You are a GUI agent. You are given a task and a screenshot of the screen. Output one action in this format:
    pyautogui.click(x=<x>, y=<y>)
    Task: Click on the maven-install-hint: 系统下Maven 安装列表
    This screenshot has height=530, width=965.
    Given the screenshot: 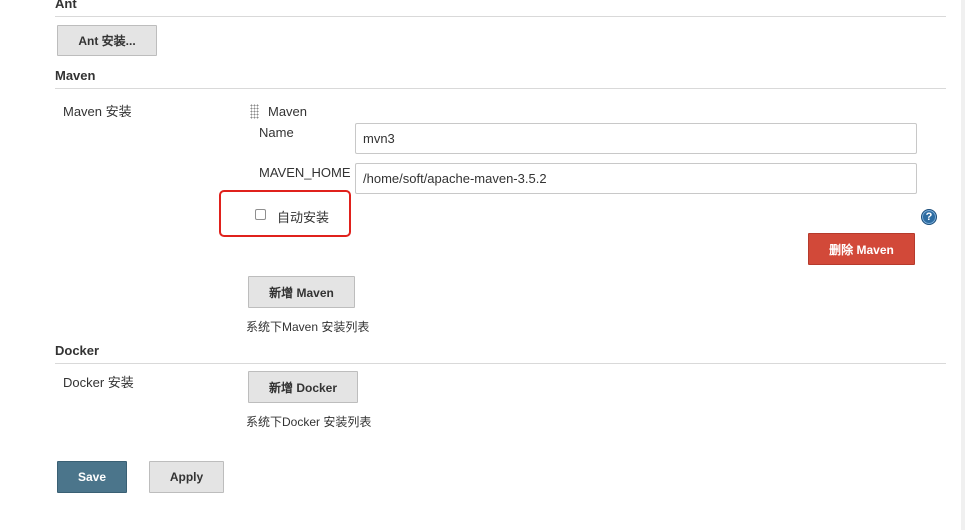 What is the action you would take?
    pyautogui.click(x=308, y=327)
    